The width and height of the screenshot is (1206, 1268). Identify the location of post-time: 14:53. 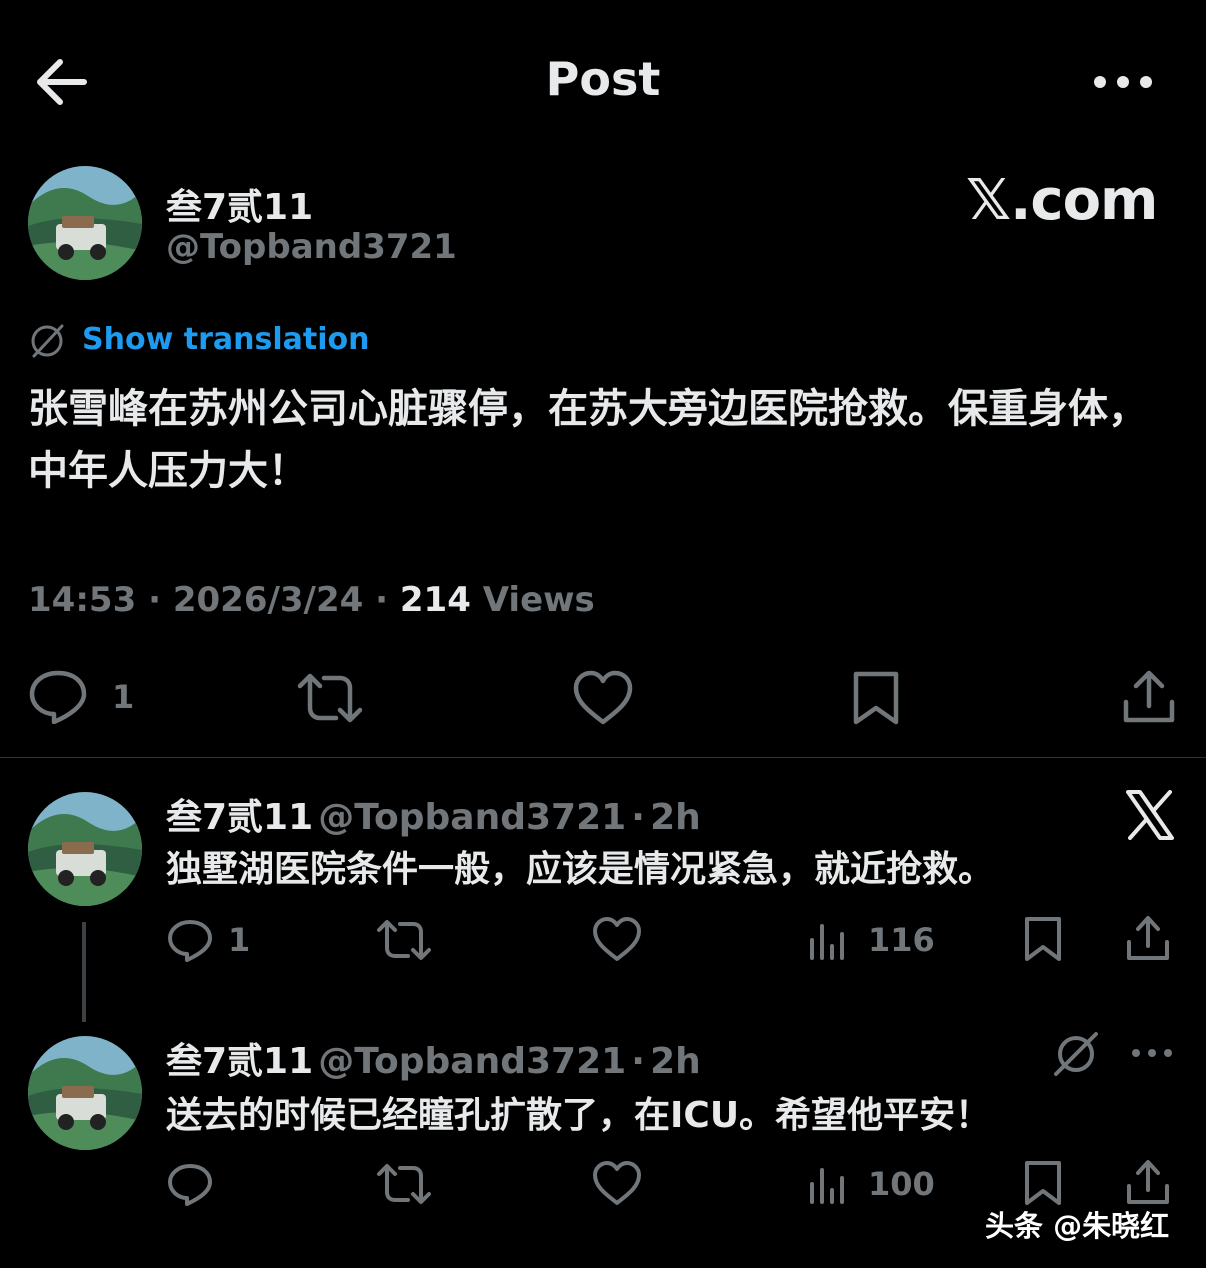
(82, 600).